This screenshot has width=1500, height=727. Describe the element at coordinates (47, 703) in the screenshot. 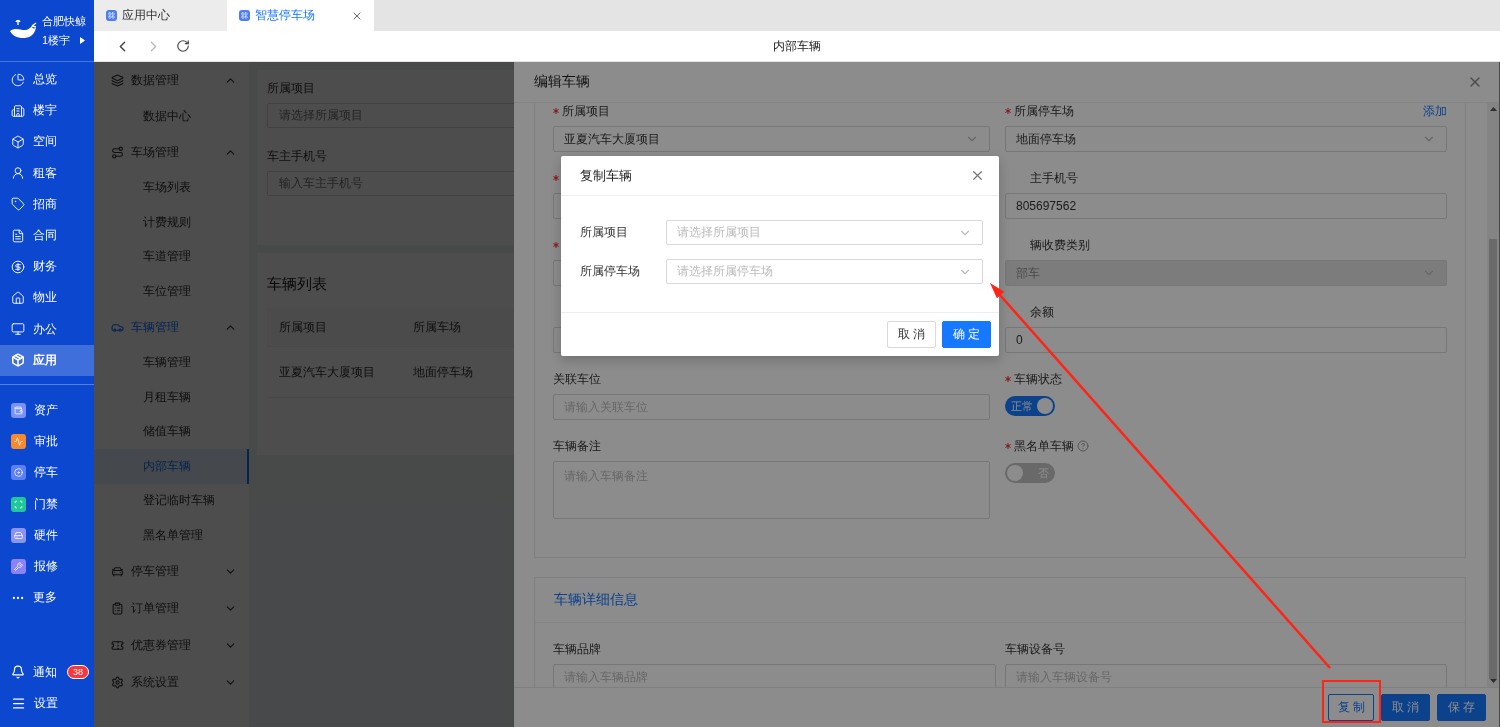

I see `settings-item: 设置` at that location.